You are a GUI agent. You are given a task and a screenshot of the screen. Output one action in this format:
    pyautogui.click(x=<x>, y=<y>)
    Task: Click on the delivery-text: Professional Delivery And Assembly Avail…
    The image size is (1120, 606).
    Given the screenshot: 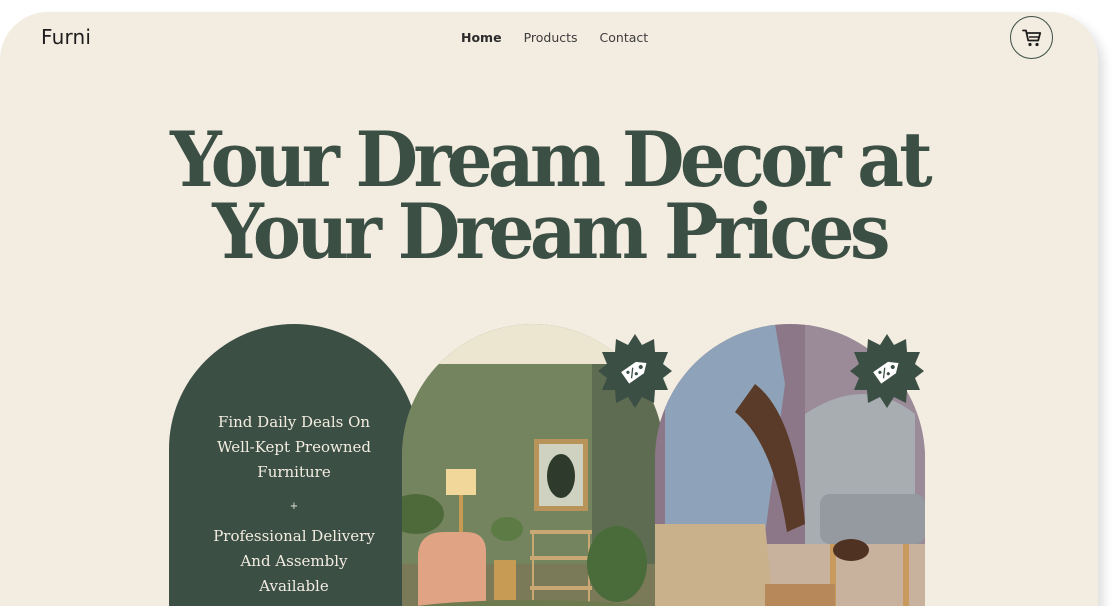 What is the action you would take?
    pyautogui.click(x=294, y=561)
    